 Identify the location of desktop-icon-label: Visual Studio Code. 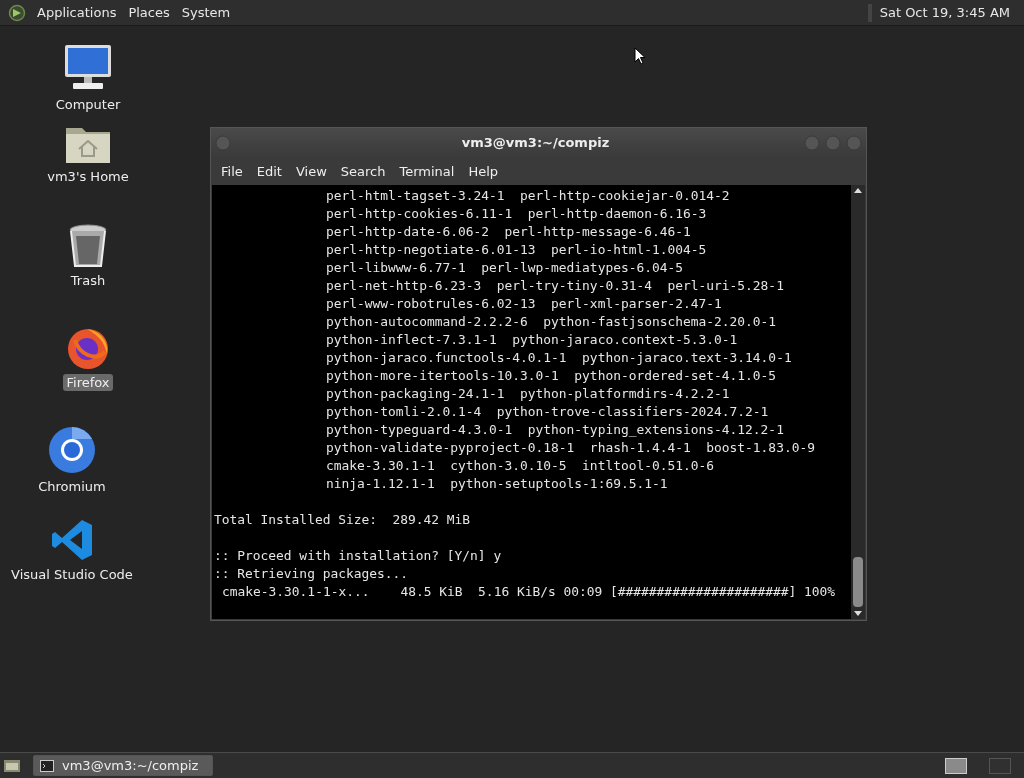
(72, 574).